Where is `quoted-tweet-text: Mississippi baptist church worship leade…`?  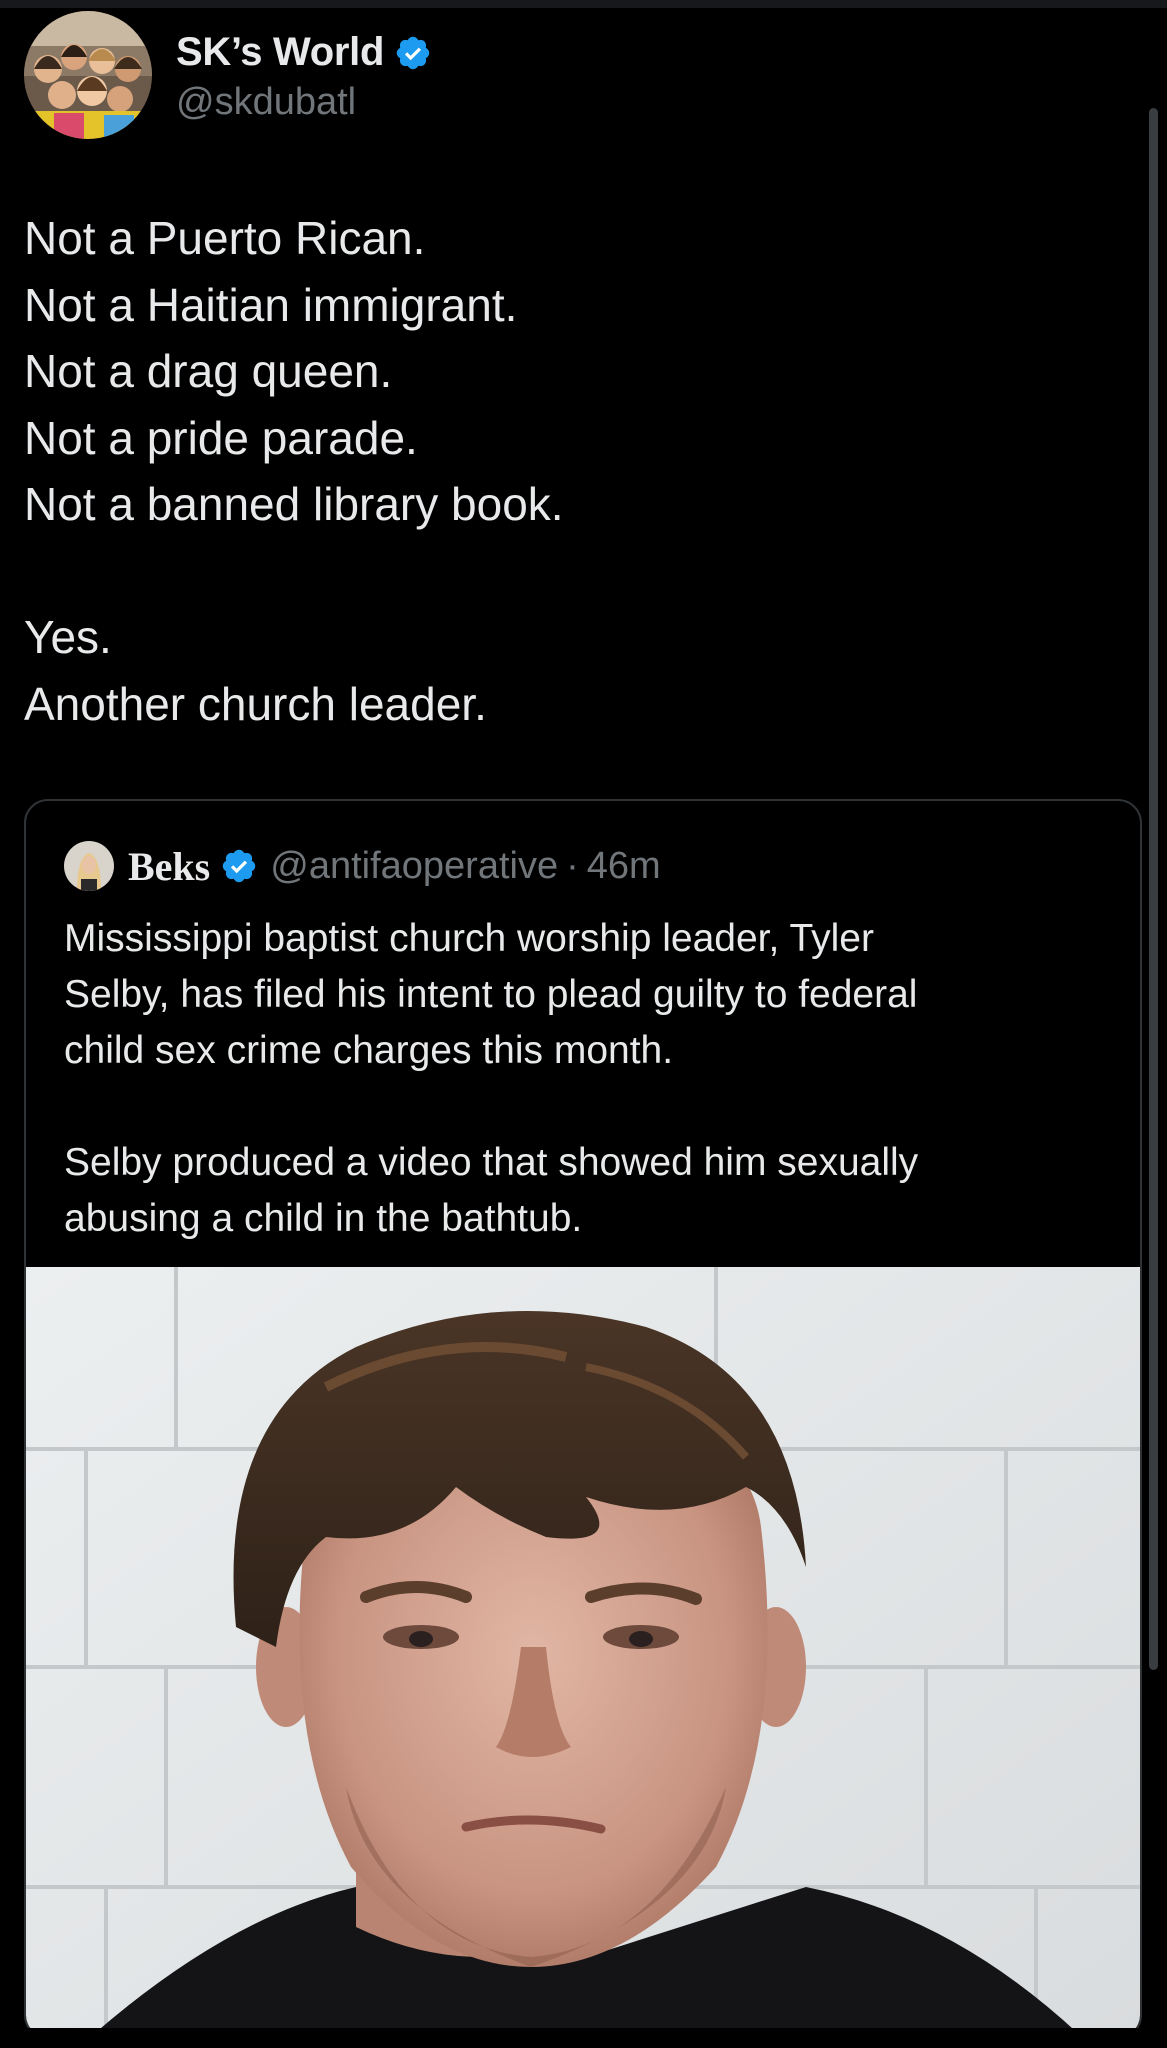
quoted-tweet-text: Mississippi baptist church worship leade… is located at coordinates (589, 1079).